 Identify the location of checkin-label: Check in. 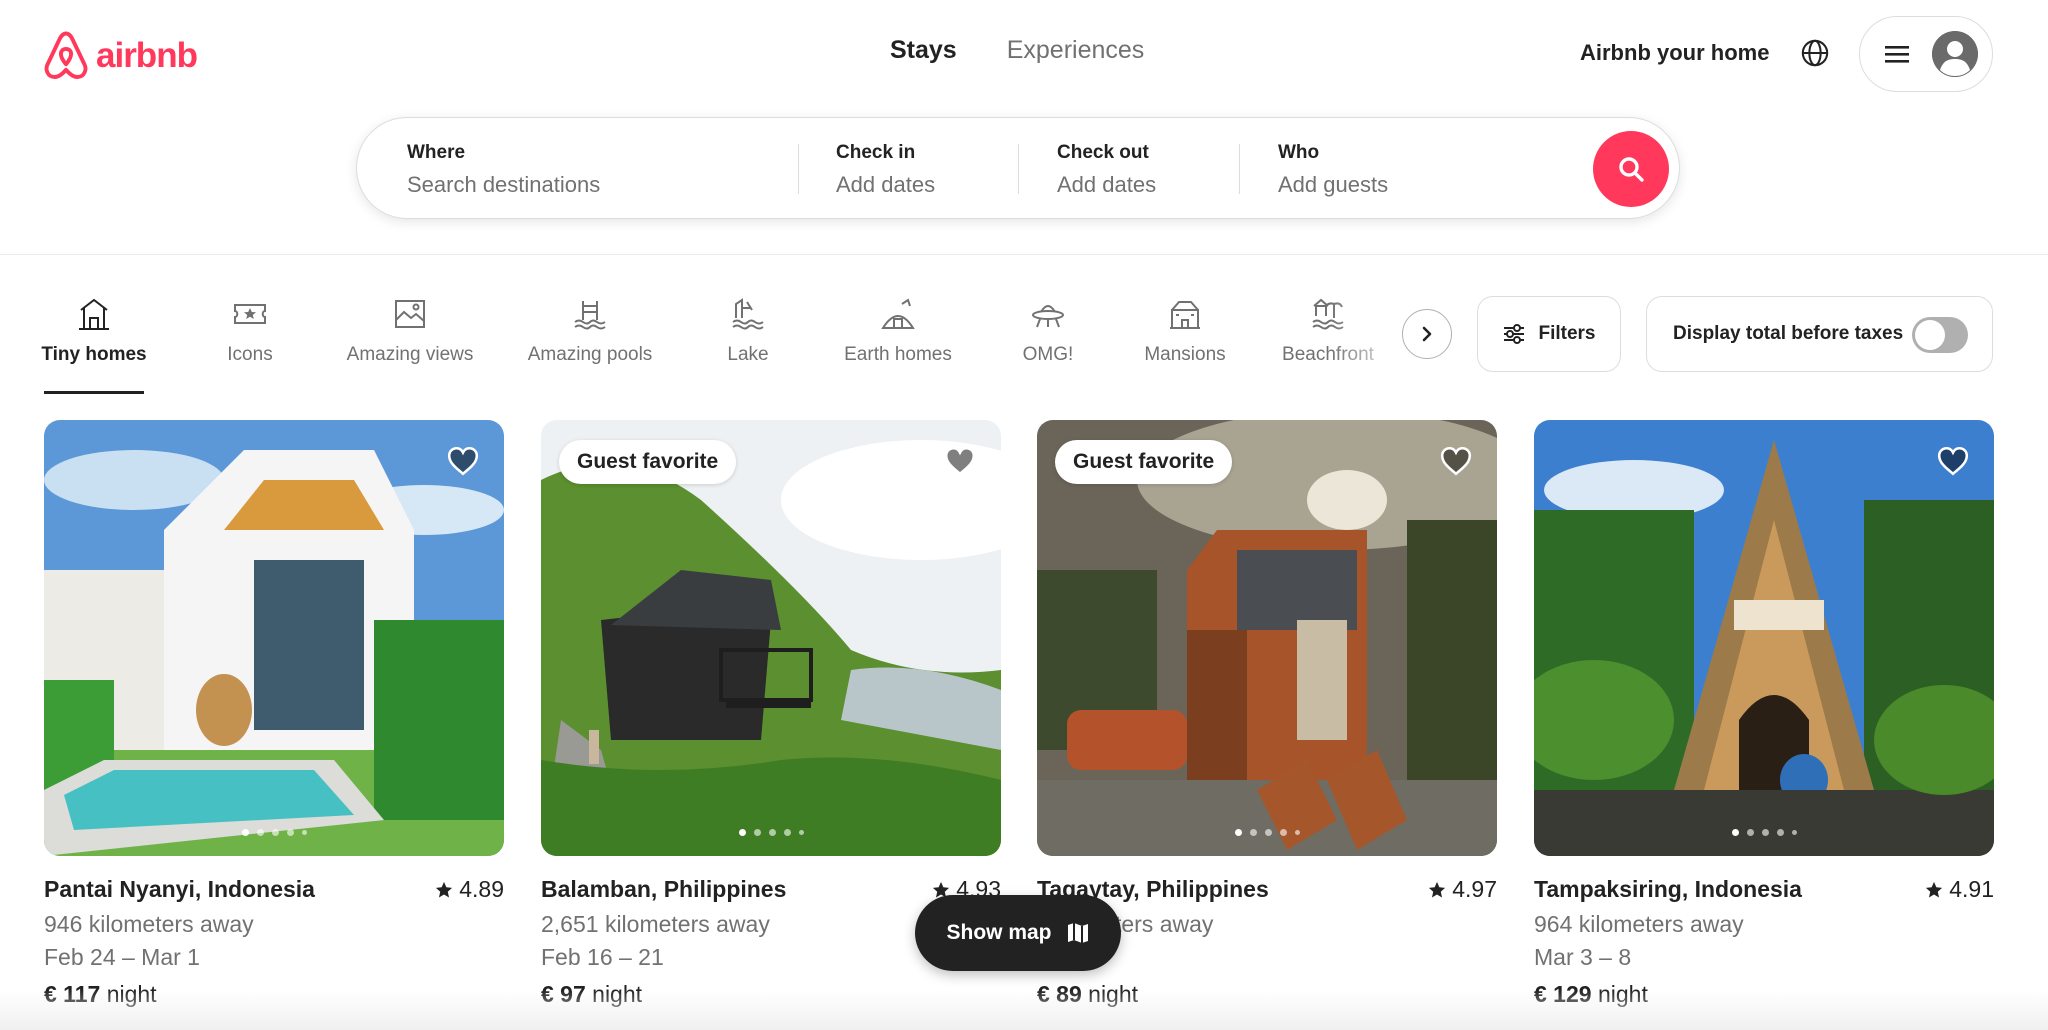
(876, 152).